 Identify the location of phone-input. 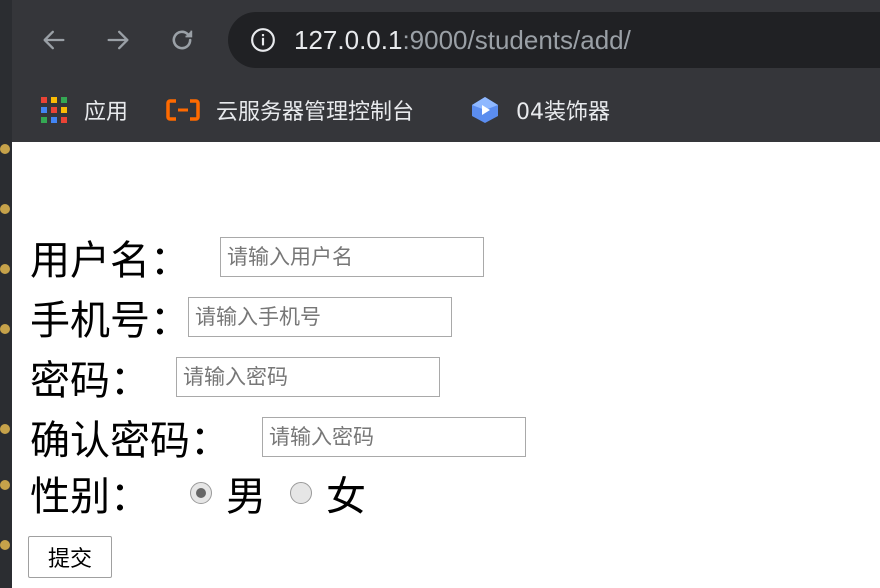
(320, 317).